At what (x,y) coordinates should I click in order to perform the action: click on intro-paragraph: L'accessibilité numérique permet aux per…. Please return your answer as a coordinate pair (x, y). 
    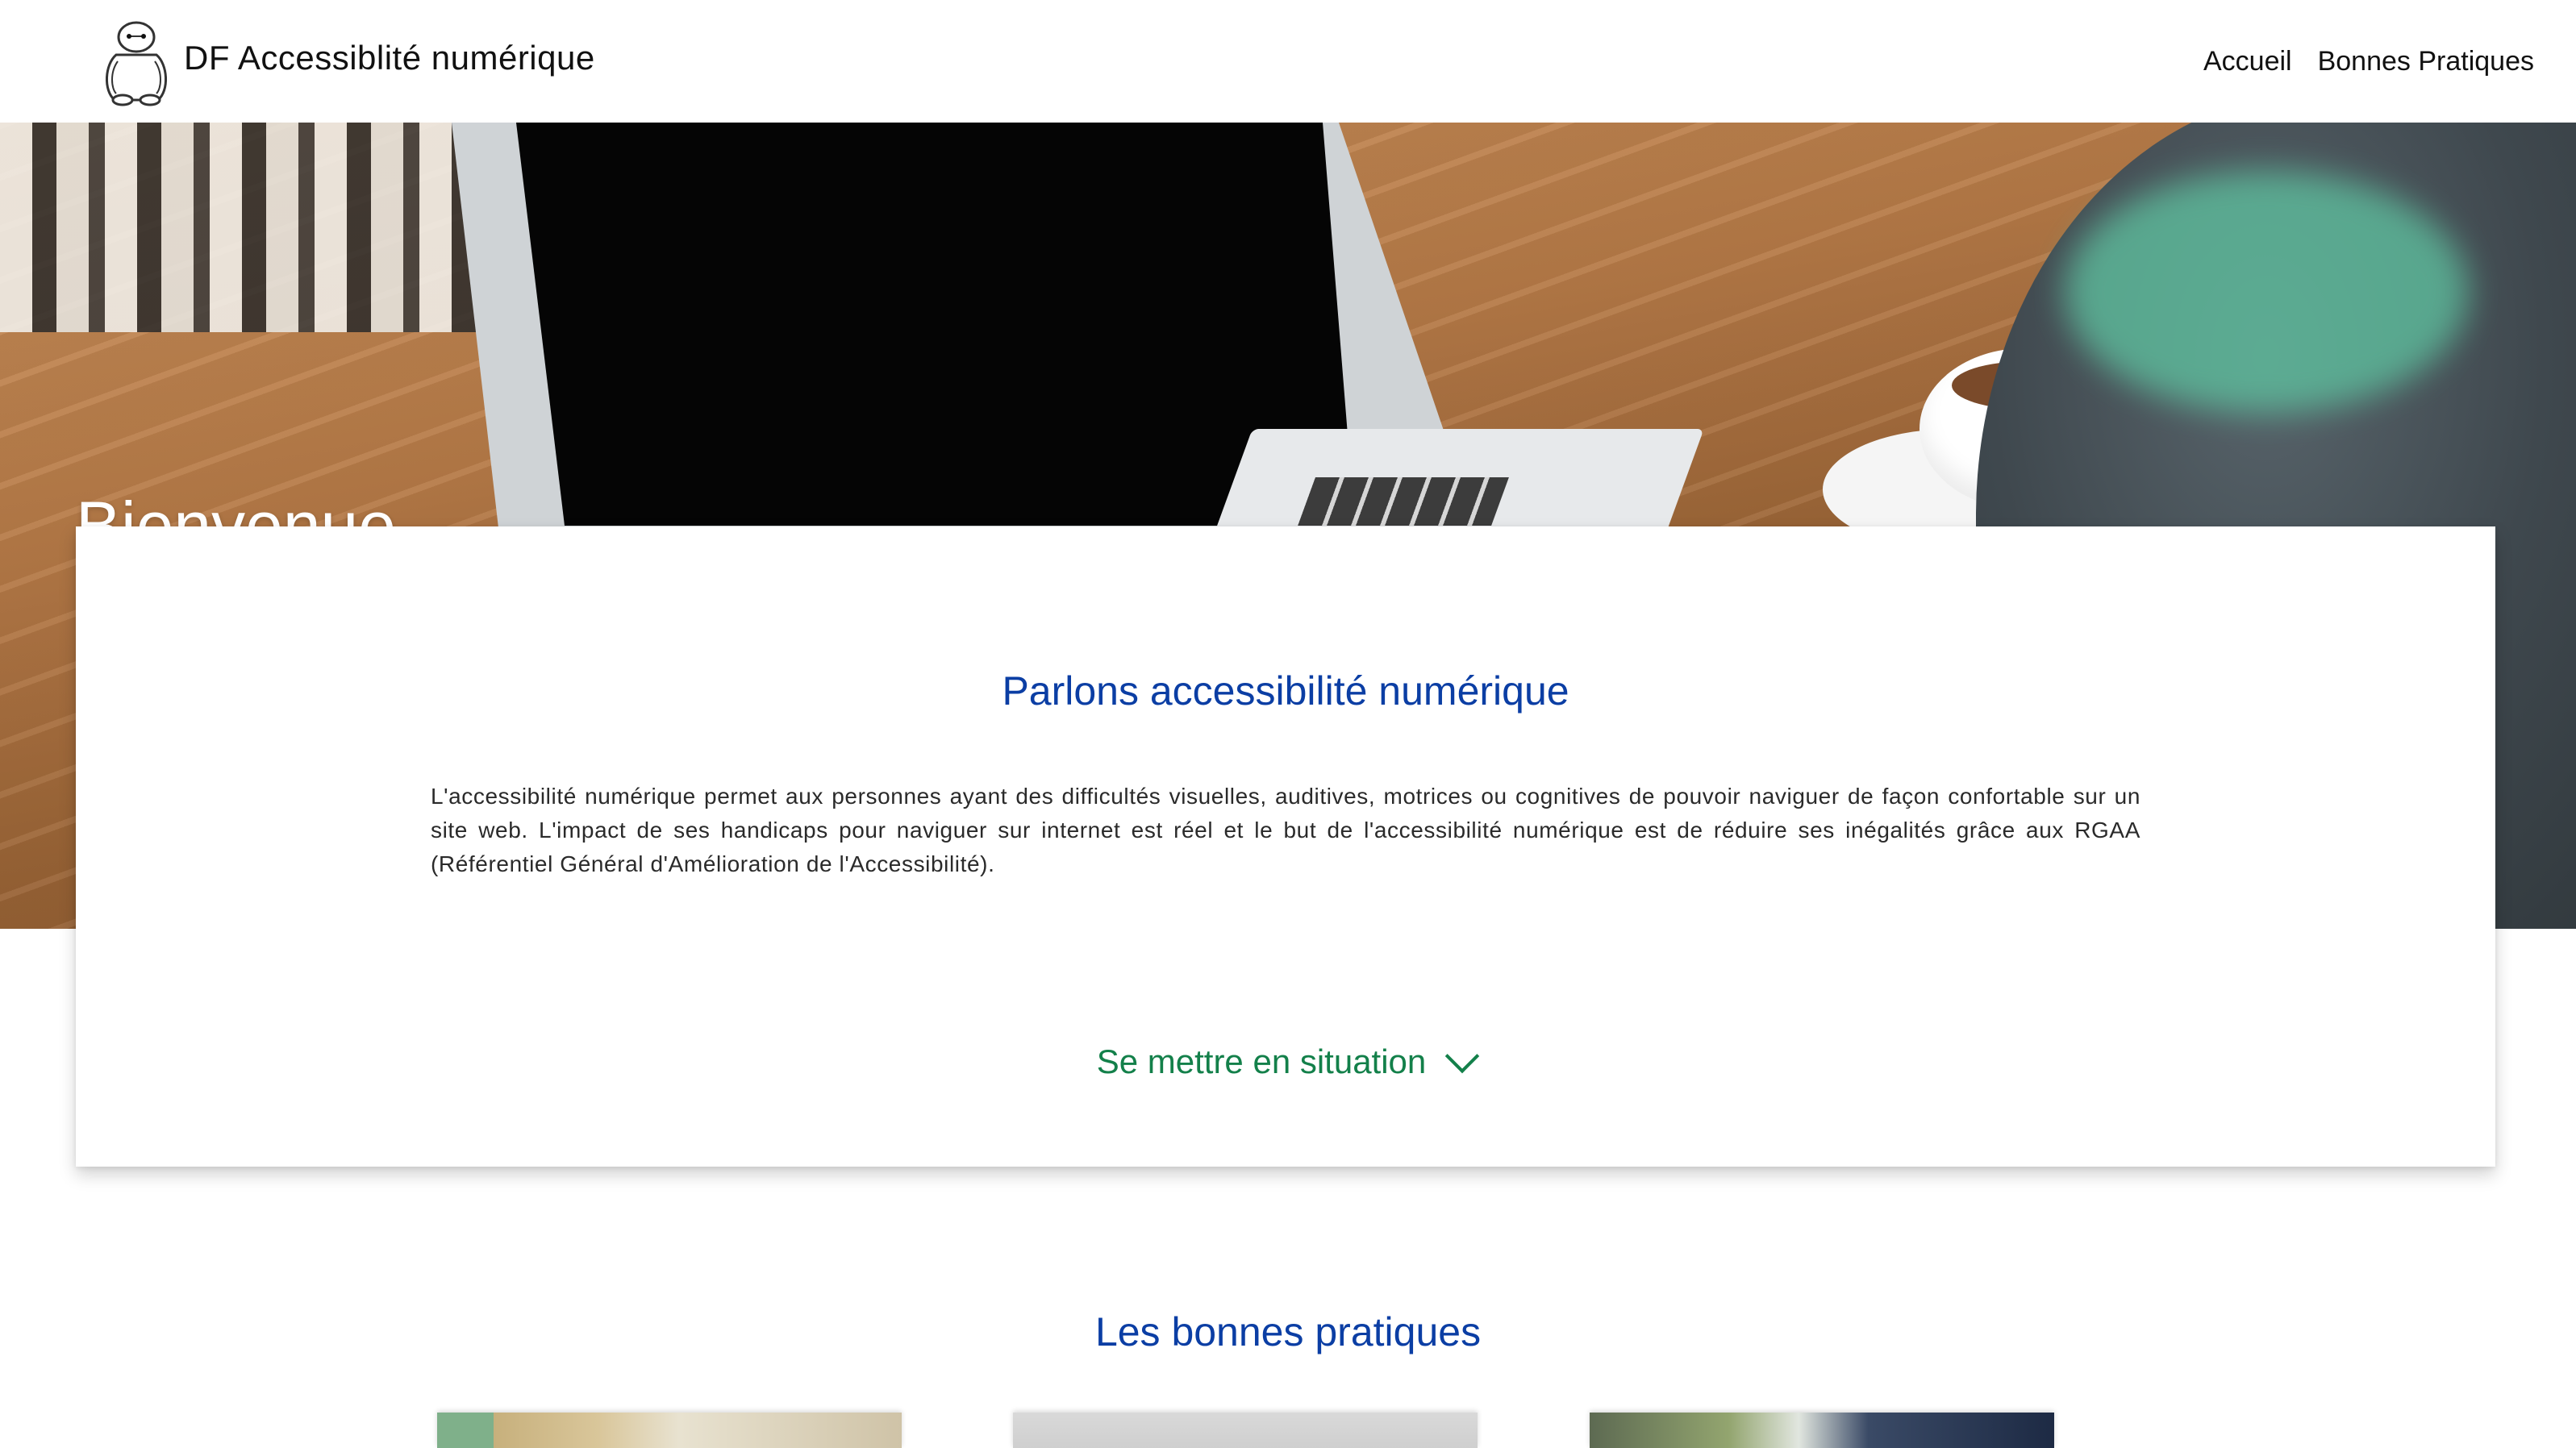
    Looking at the image, I should click on (1285, 830).